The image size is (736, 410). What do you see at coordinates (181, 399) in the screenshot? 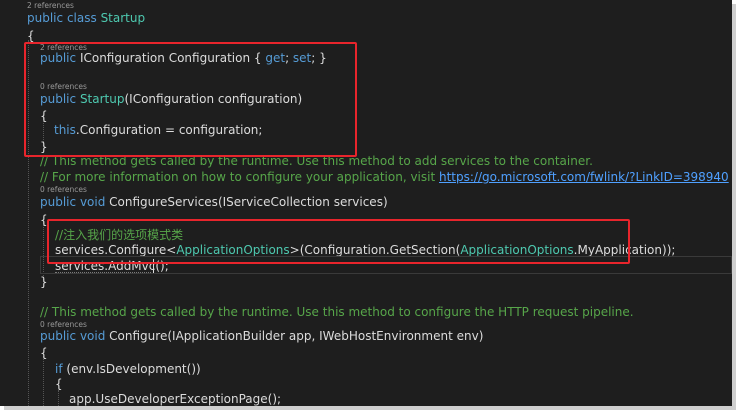
I see `method-name: UseDeveloperExceptionPage` at bounding box center [181, 399].